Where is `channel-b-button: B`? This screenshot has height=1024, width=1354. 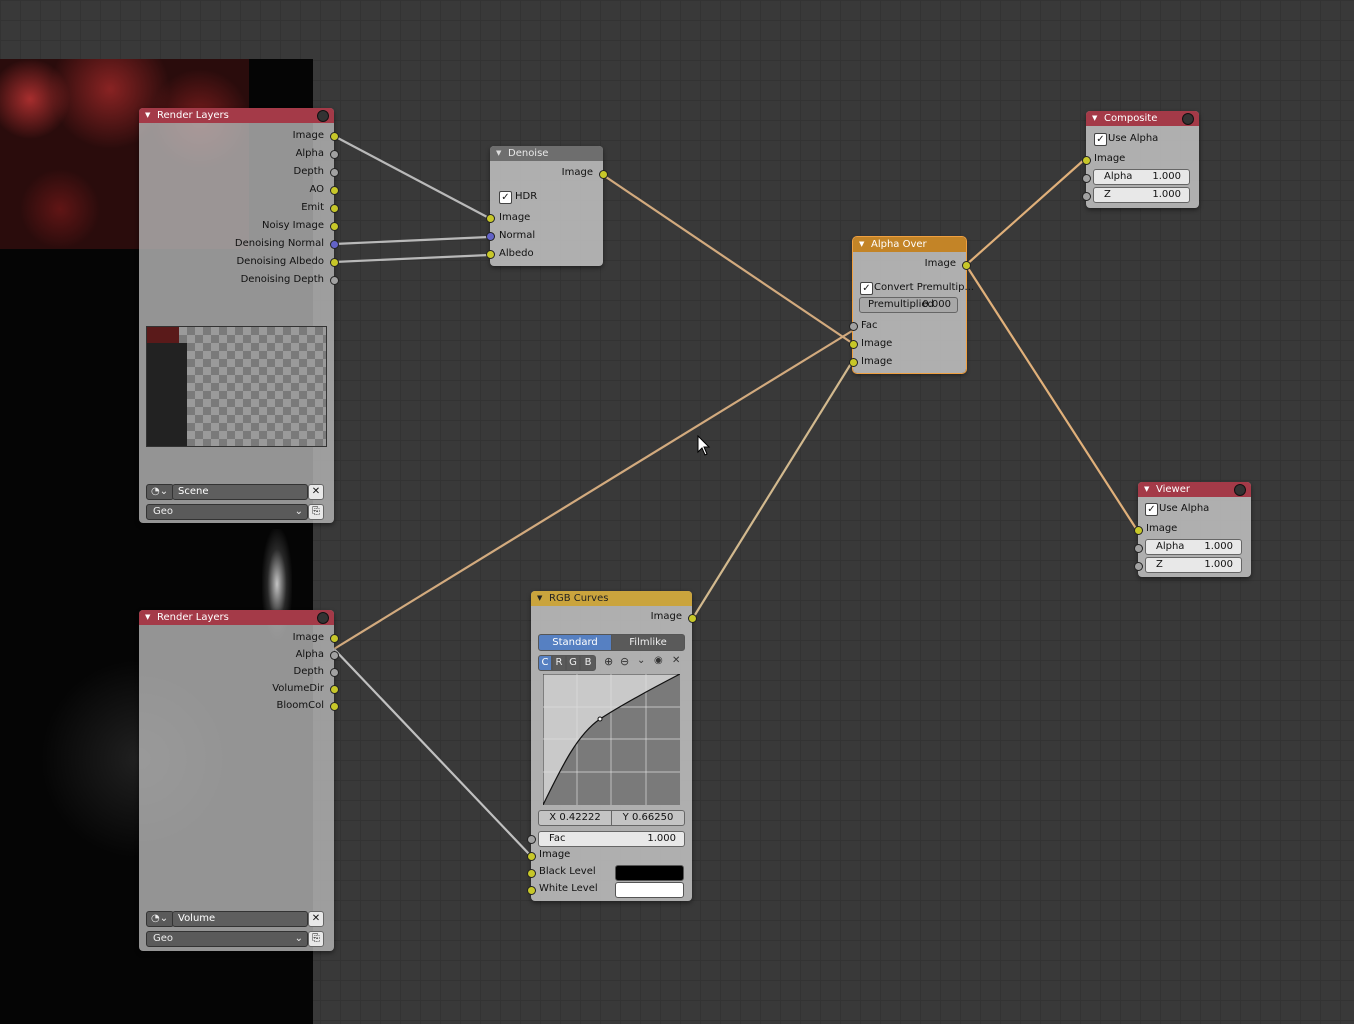
channel-b-button: B is located at coordinates (588, 663).